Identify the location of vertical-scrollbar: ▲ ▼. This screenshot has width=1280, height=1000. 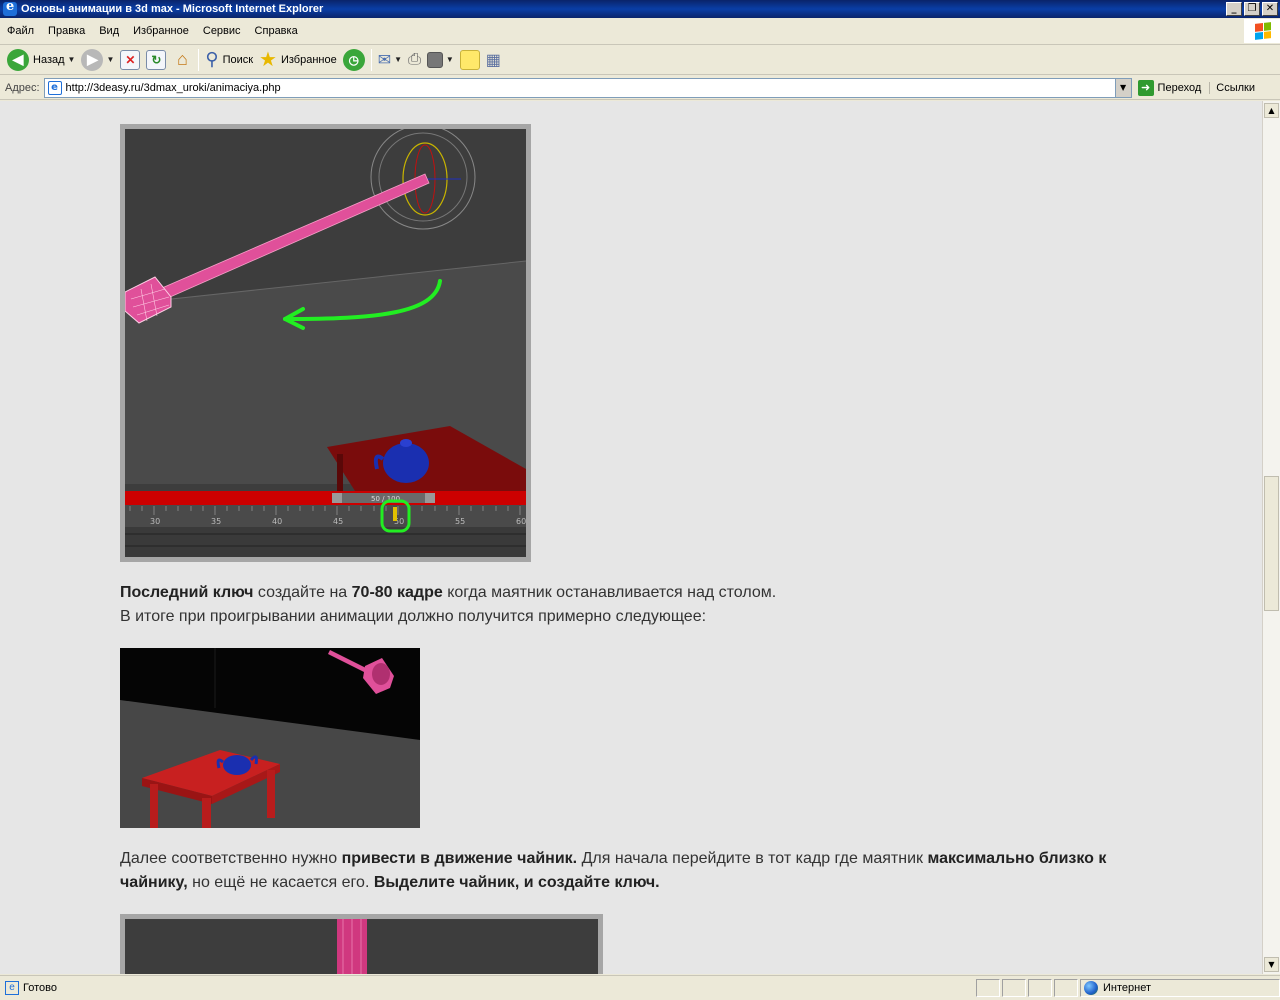
(1271, 537).